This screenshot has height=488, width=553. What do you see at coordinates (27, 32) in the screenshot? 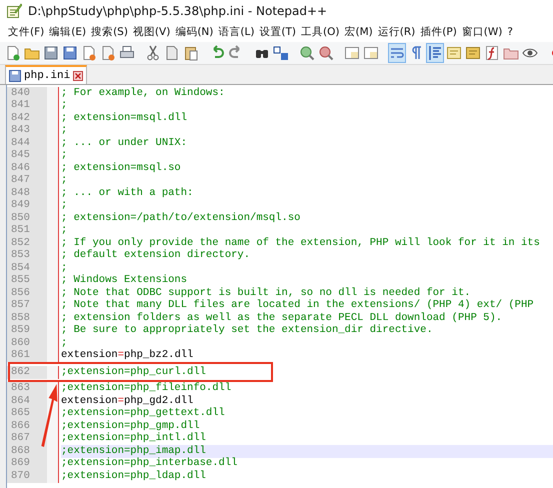
I see `menu-item: 文件(F)` at bounding box center [27, 32].